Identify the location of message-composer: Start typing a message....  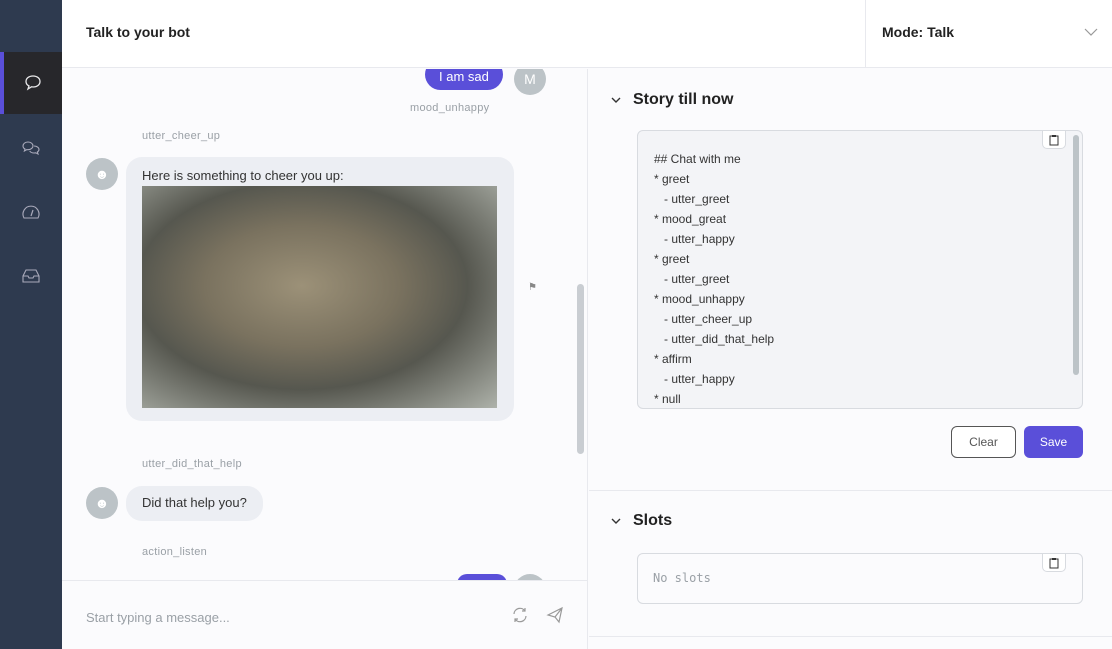
(325, 614).